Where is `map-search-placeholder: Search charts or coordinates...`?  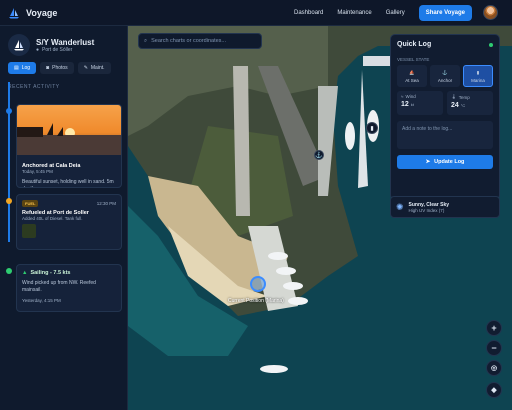
map-search-placeholder: Search charts or coordinates... is located at coordinates (188, 41).